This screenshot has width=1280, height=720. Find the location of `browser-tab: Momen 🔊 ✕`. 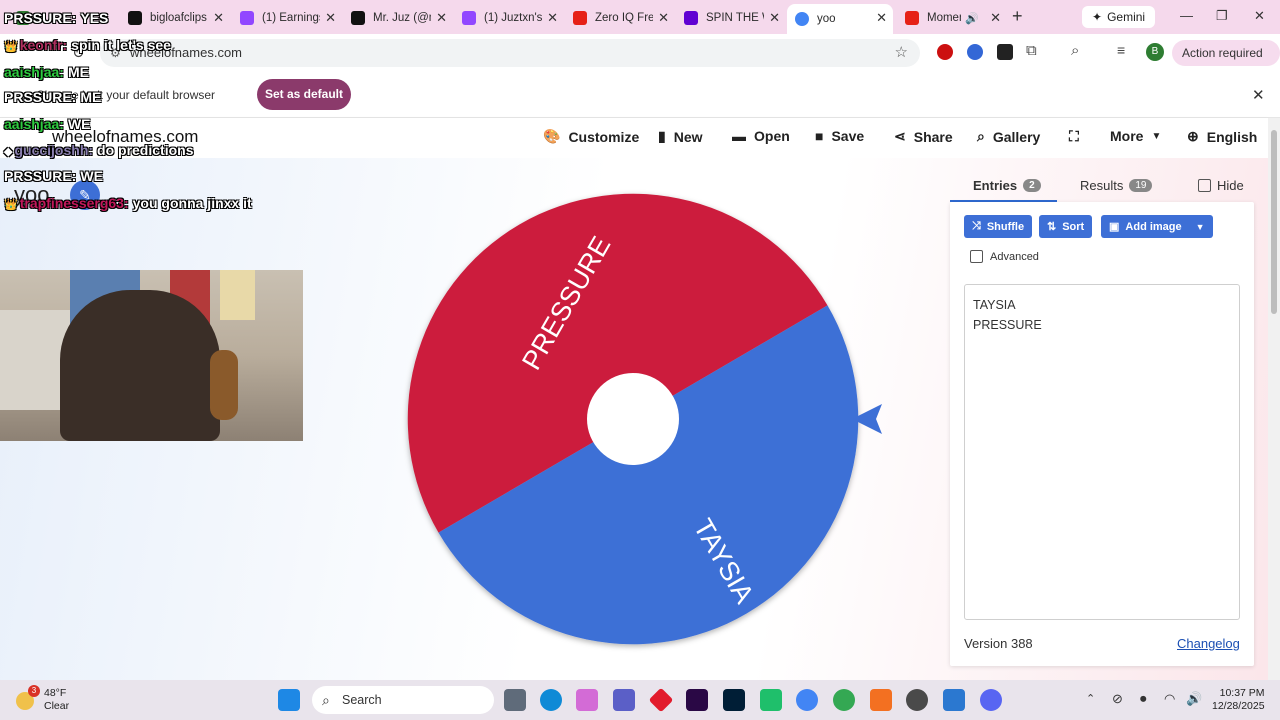

browser-tab: Momen 🔊 ✕ is located at coordinates (952, 18).